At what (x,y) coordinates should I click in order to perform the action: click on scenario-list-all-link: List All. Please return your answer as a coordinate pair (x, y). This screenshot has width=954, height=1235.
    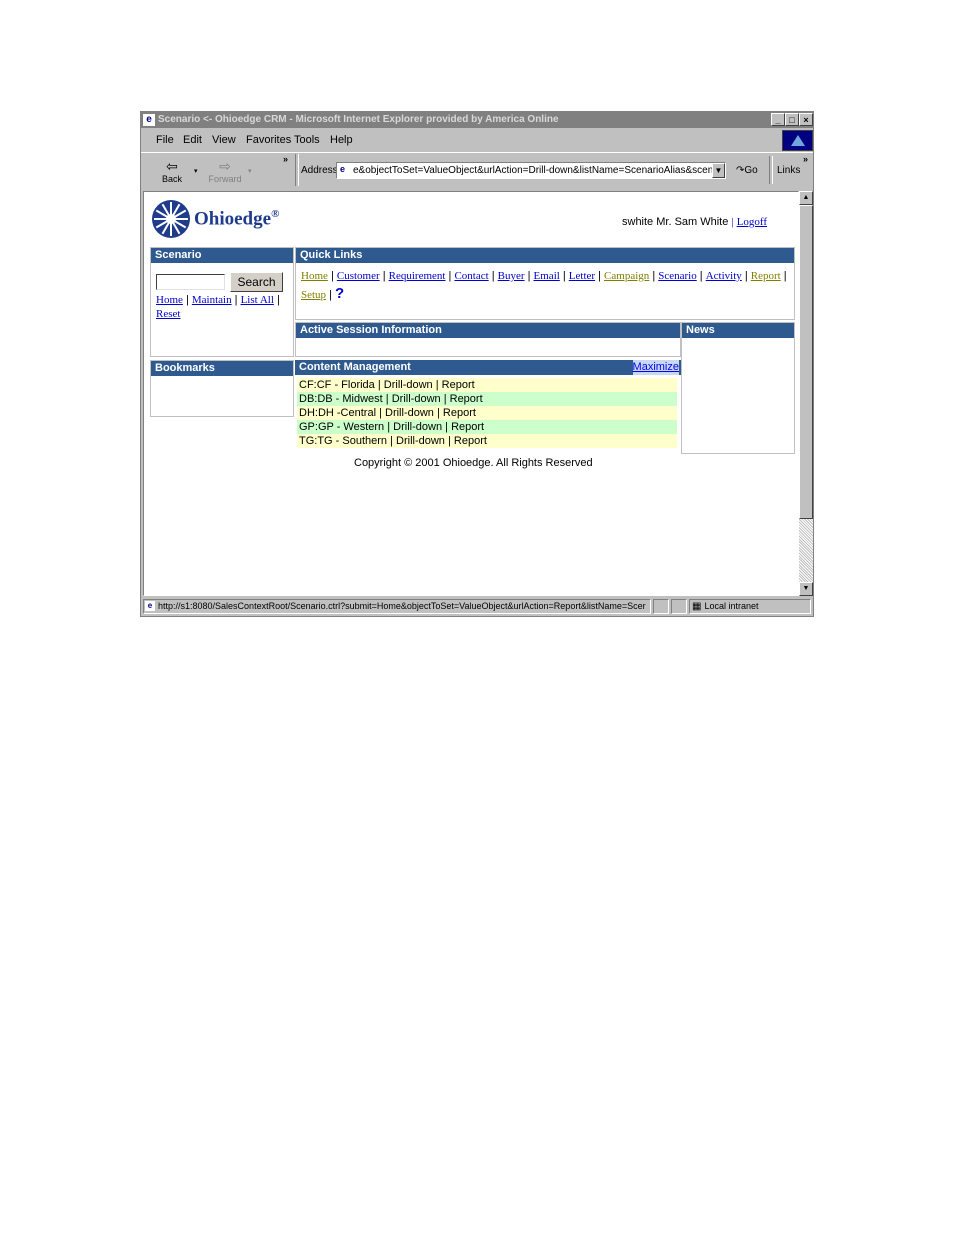
    Looking at the image, I should click on (257, 300).